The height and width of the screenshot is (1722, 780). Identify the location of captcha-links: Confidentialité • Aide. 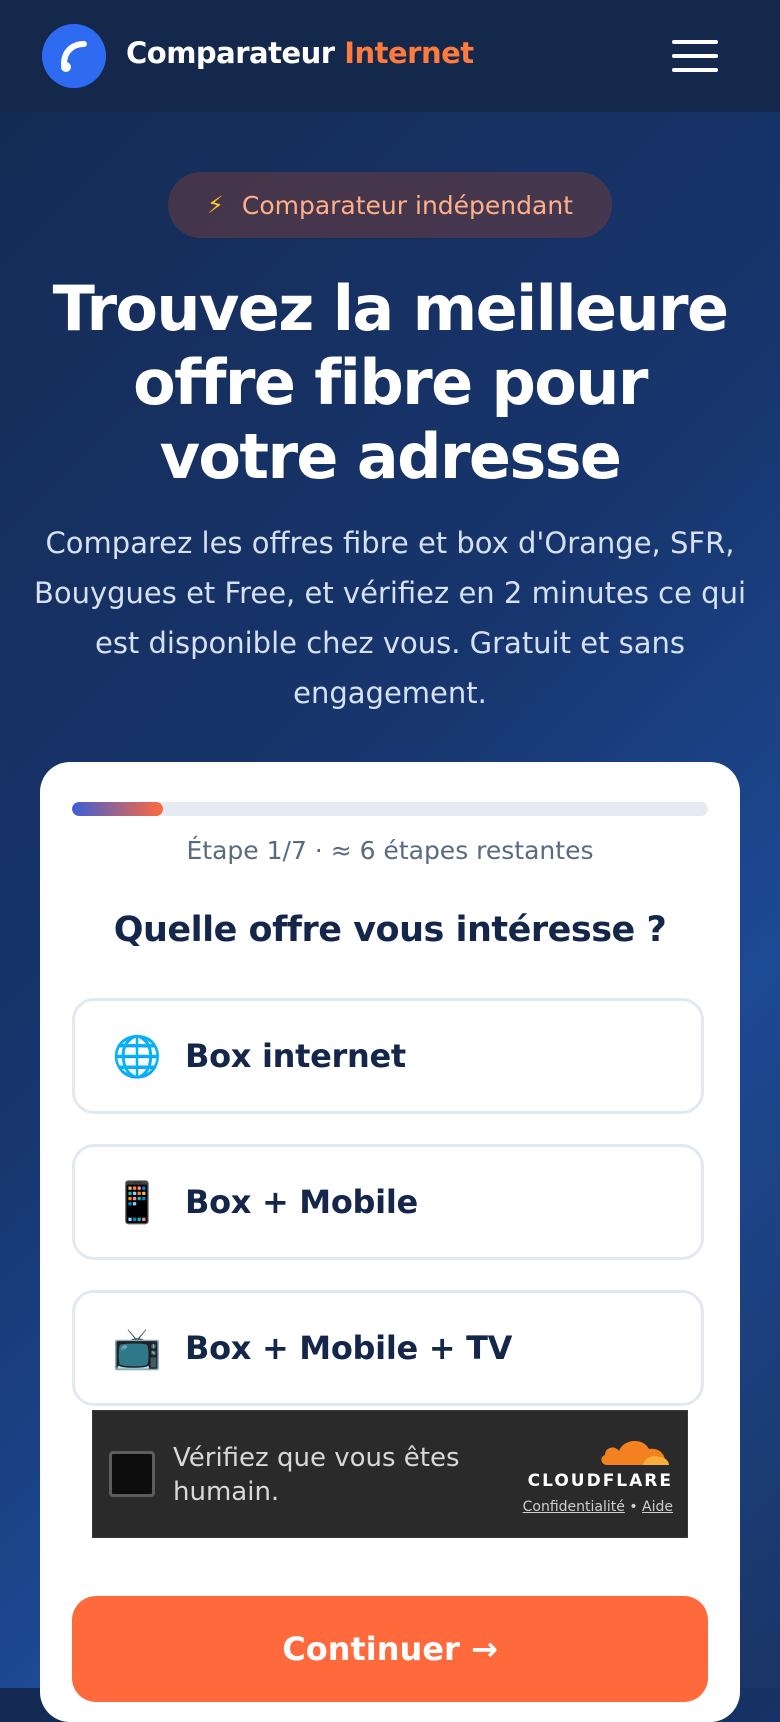
(573, 1507).